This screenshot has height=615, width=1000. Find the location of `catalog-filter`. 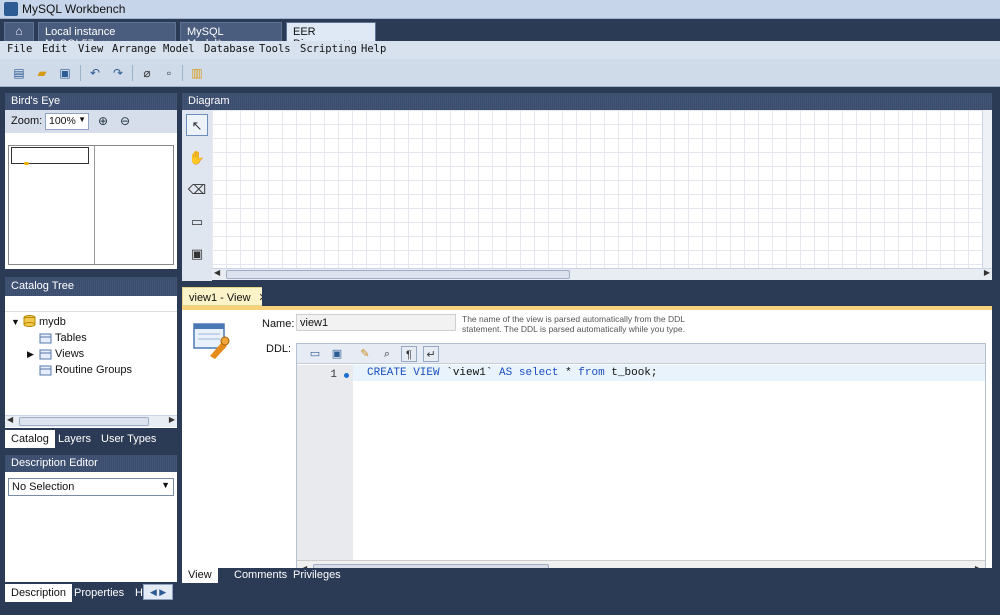

catalog-filter is located at coordinates (91, 304).